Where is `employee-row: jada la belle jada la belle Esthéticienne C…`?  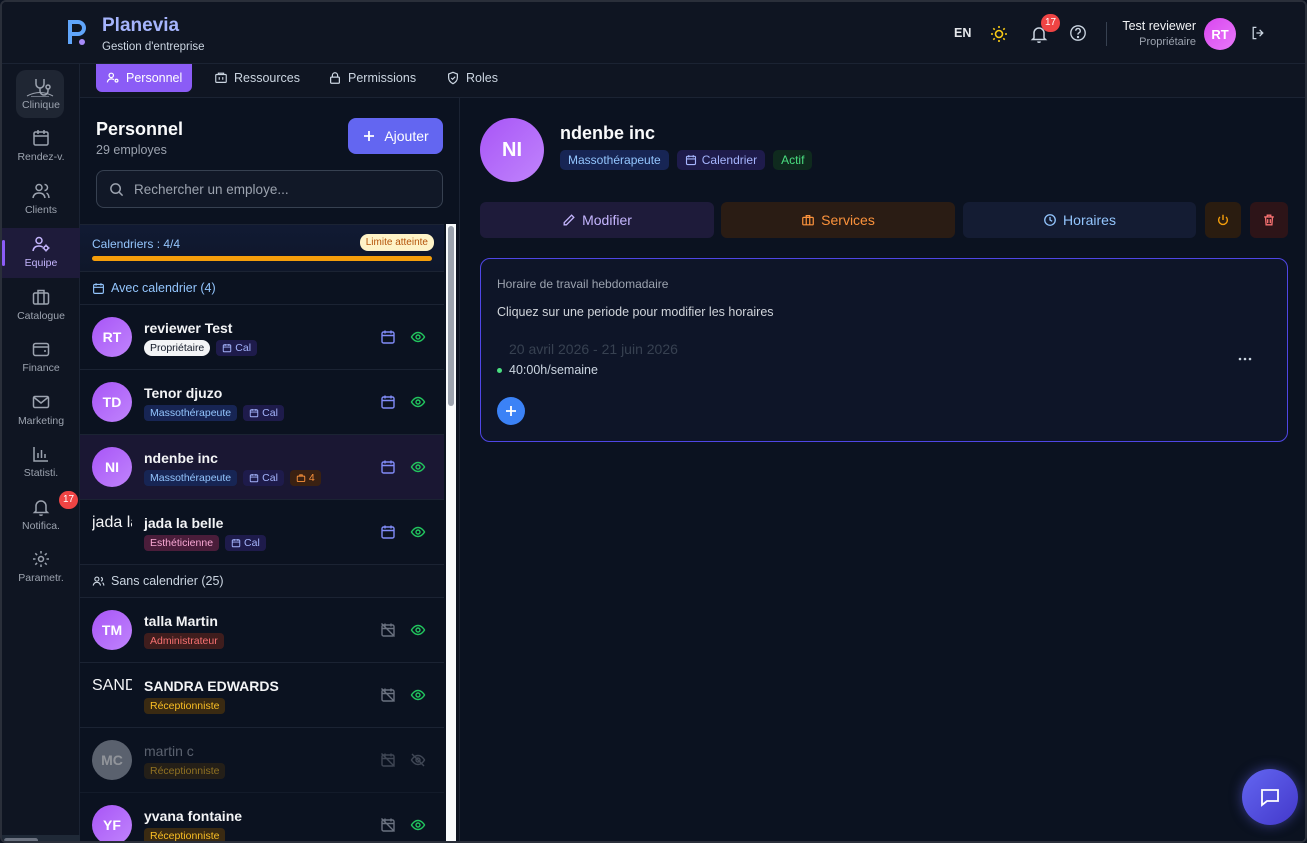
employee-row: jada la belle jada la belle Esthéticienne C… is located at coordinates (262, 532).